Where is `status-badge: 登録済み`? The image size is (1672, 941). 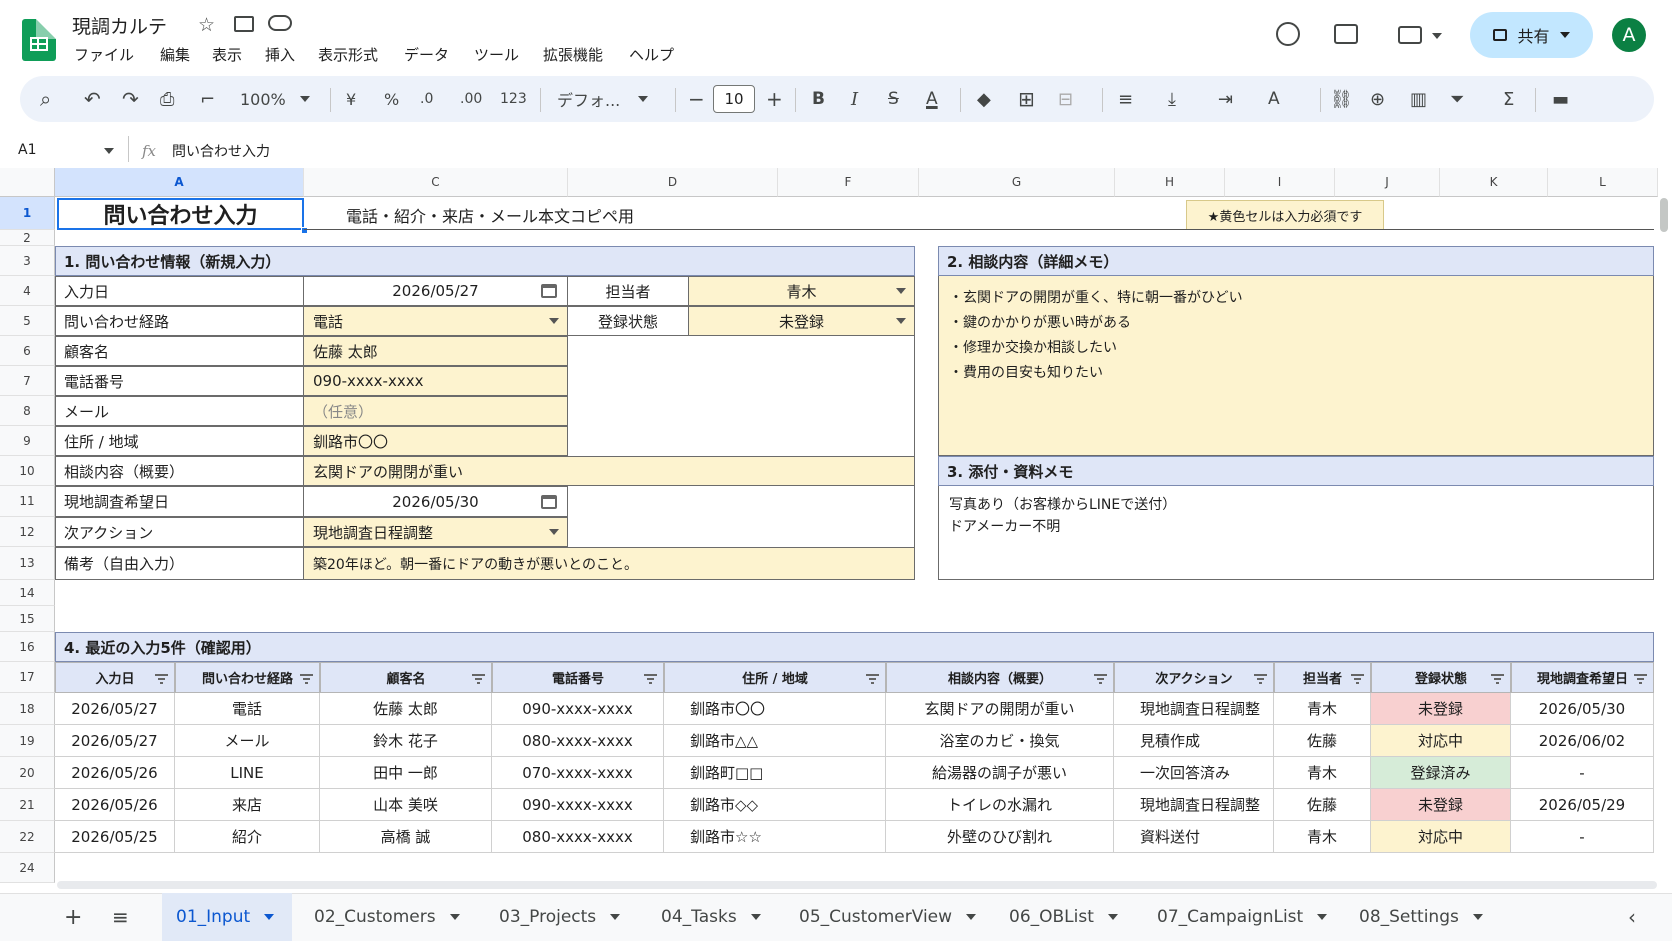 status-badge: 登録済み is located at coordinates (1441, 773).